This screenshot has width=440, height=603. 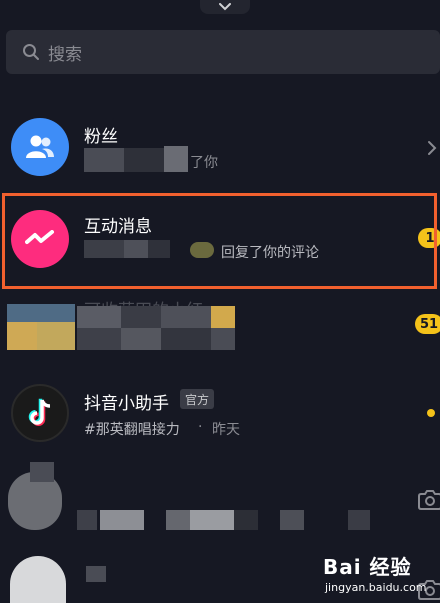 I want to click on list-item-fans: 粉丝 了你, so click(x=220, y=150).